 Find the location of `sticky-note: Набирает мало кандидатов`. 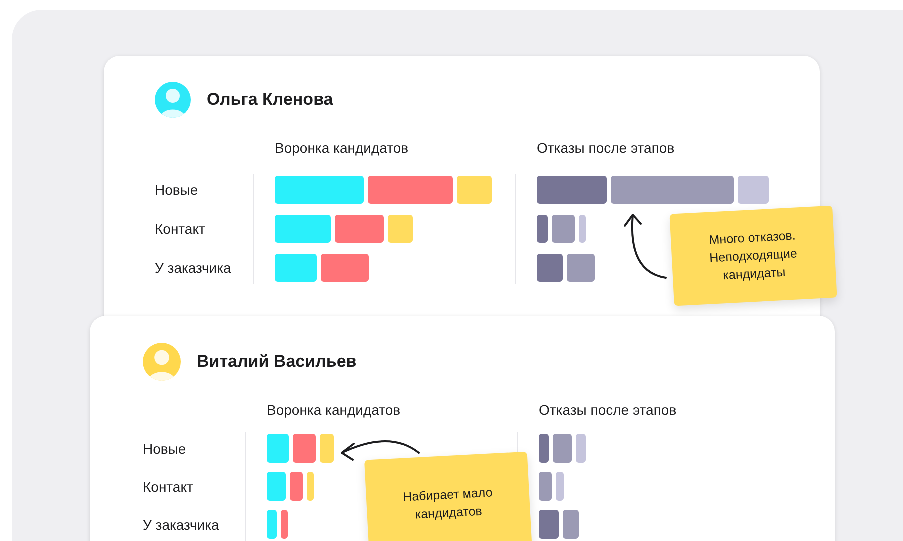

sticky-note: Набирает мало кандидатов is located at coordinates (448, 496).